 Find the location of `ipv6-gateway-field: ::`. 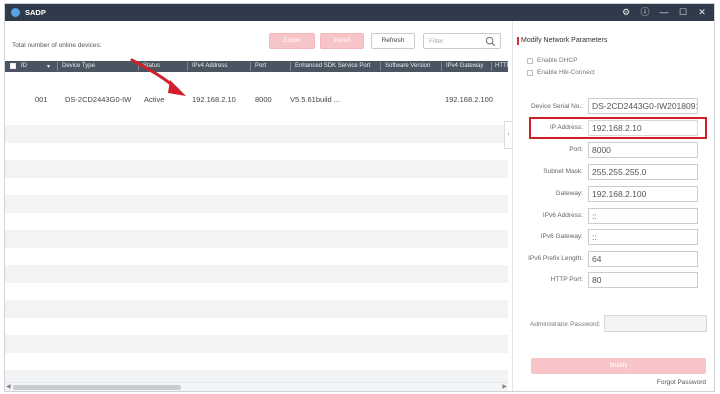

ipv6-gateway-field: :: is located at coordinates (643, 237).